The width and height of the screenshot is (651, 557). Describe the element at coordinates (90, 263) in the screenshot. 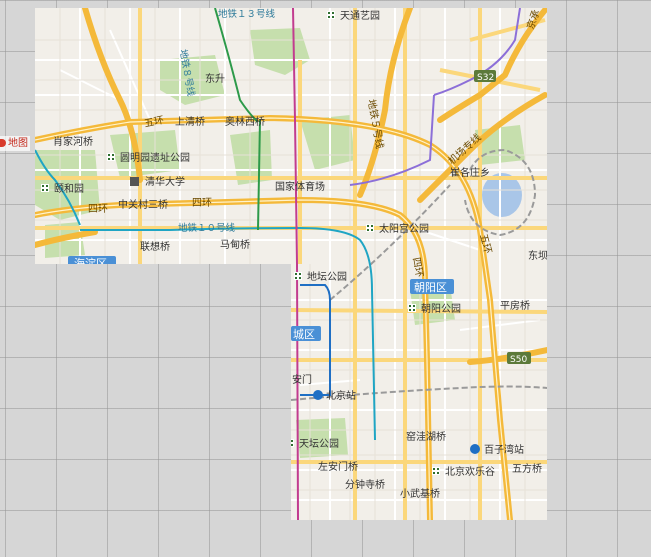

I see `district-label: 海淀区` at that location.